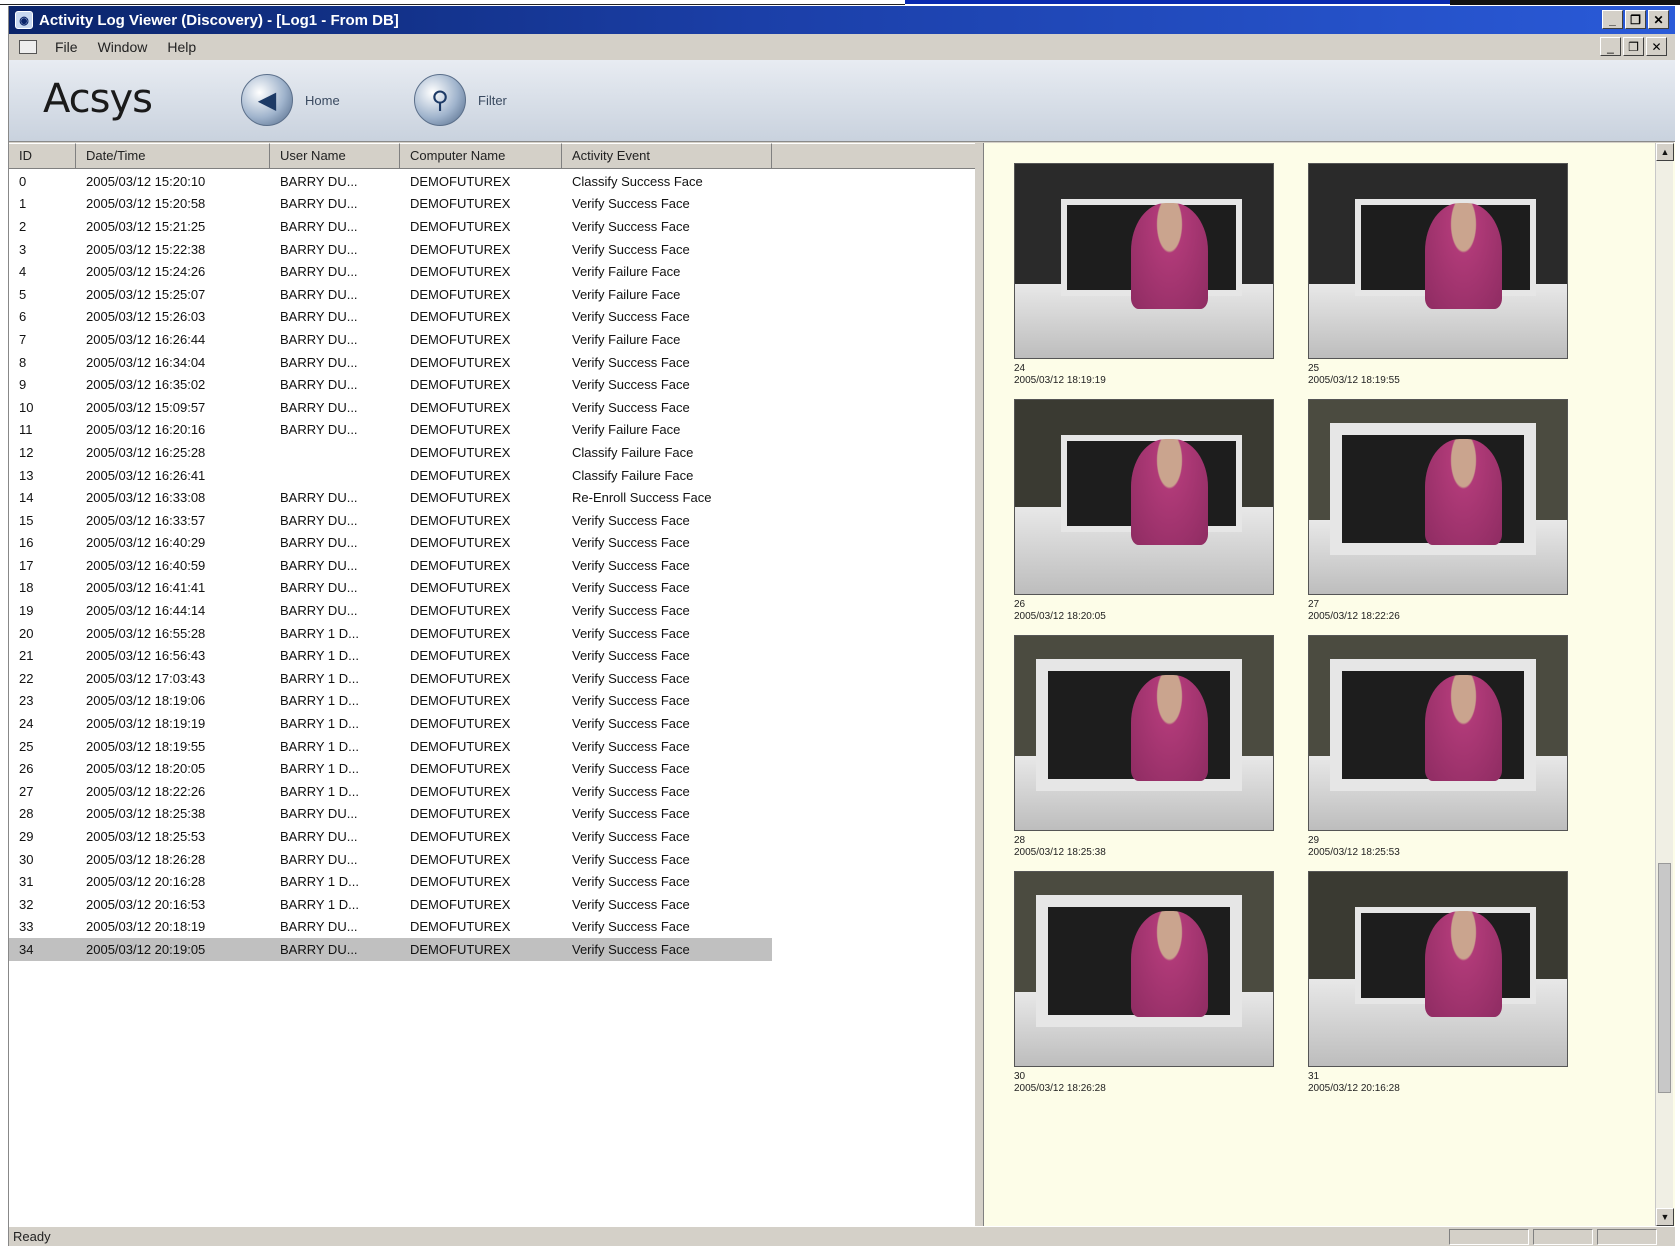 Image resolution: width=1680 pixels, height=1246 pixels. I want to click on captured-face-photo, so click(1438, 497).